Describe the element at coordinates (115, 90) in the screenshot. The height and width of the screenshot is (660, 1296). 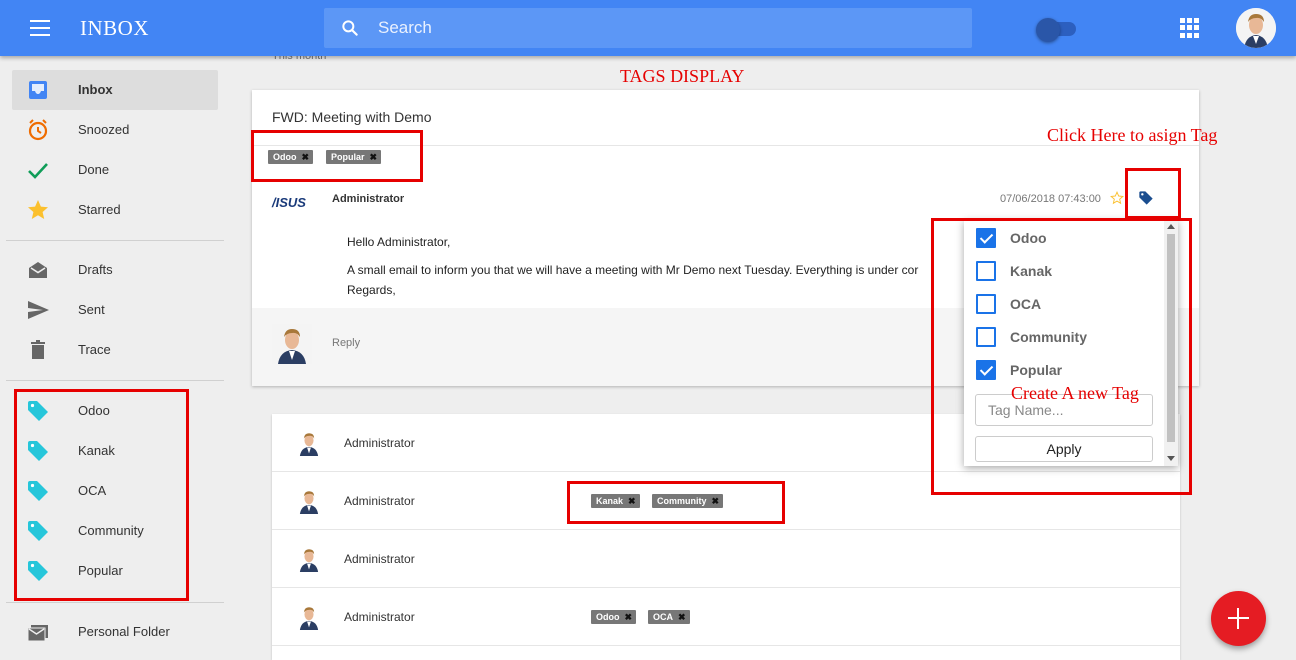
I see `sidebar-item-inbox: Inbox` at that location.